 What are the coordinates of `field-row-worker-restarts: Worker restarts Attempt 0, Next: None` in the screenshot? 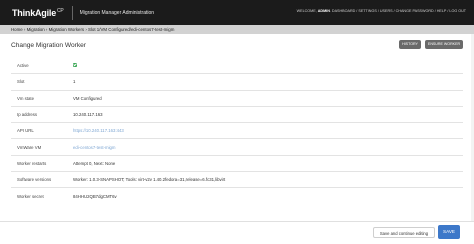 It's located at (237, 162).